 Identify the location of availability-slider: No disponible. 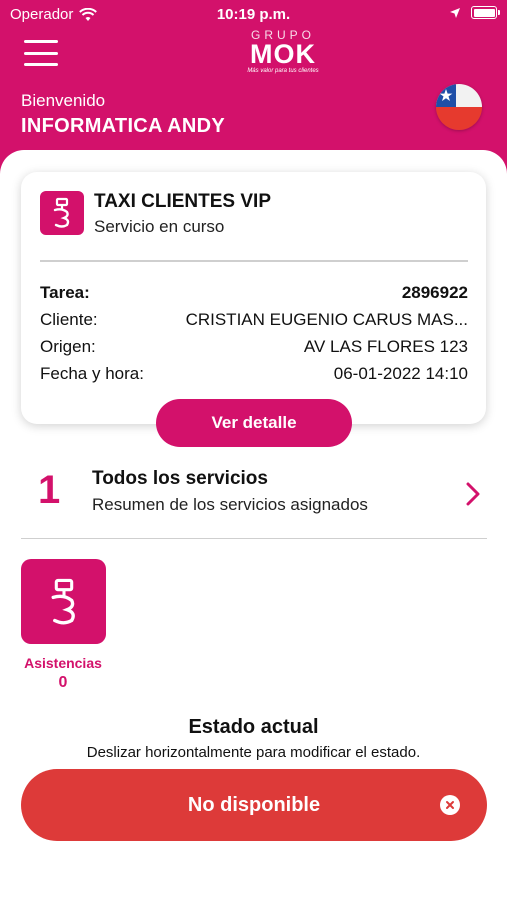
(254, 805).